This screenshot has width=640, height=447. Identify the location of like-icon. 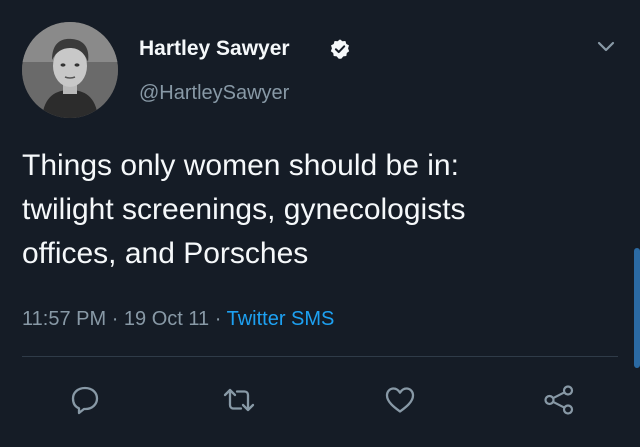
(400, 400).